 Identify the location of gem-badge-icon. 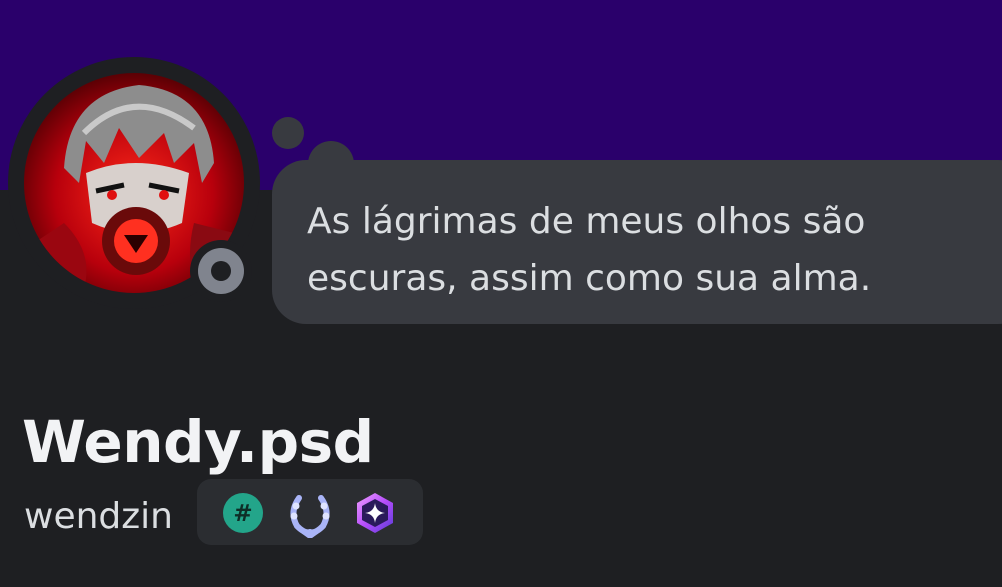
(375, 513).